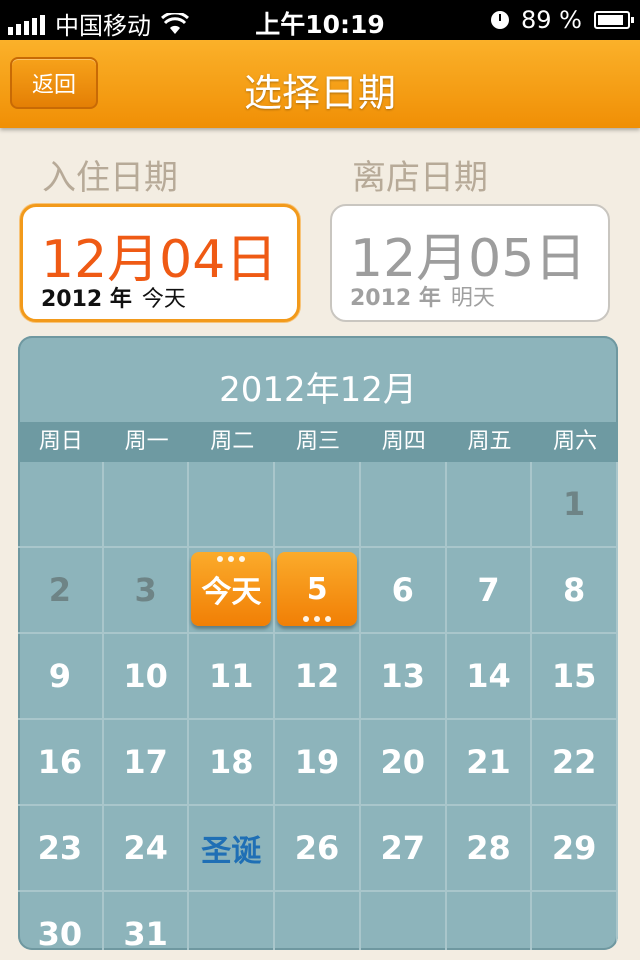  I want to click on weekday-label: 周一, so click(146, 441).